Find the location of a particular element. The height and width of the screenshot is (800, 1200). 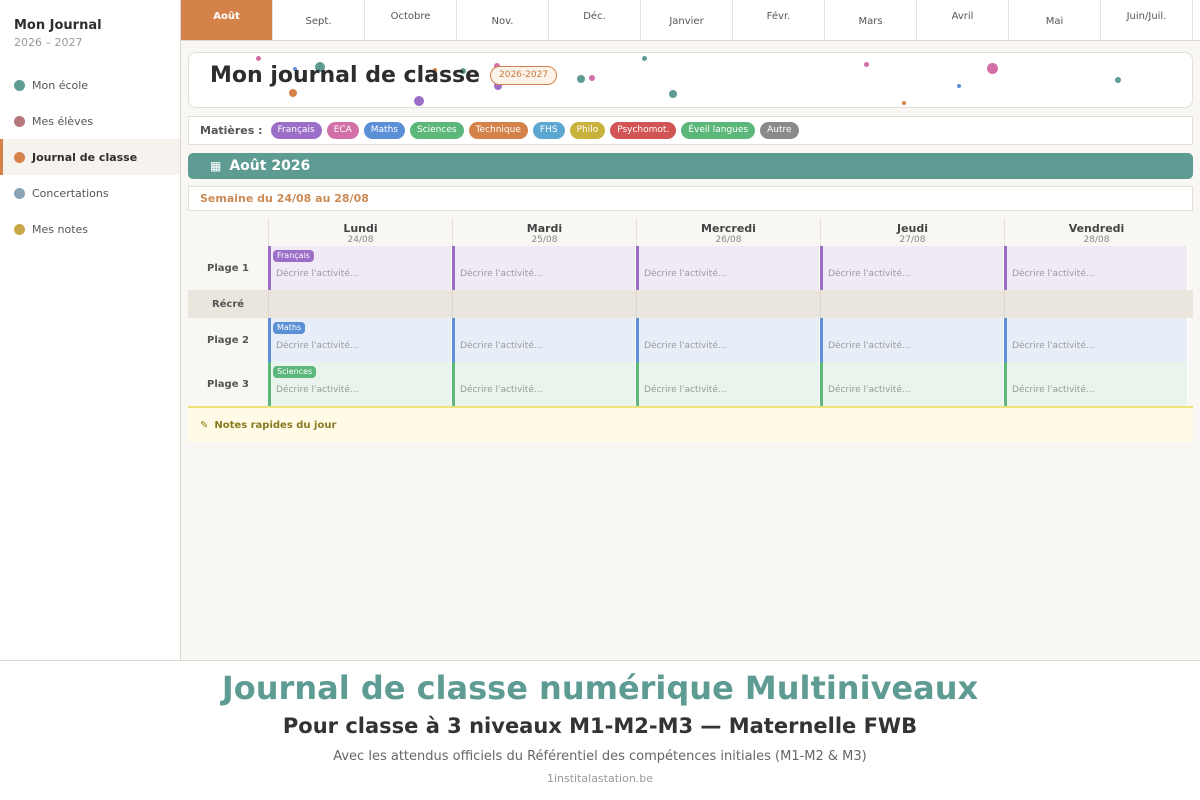

month-banner: ▦ Août 2026 is located at coordinates (690, 166).